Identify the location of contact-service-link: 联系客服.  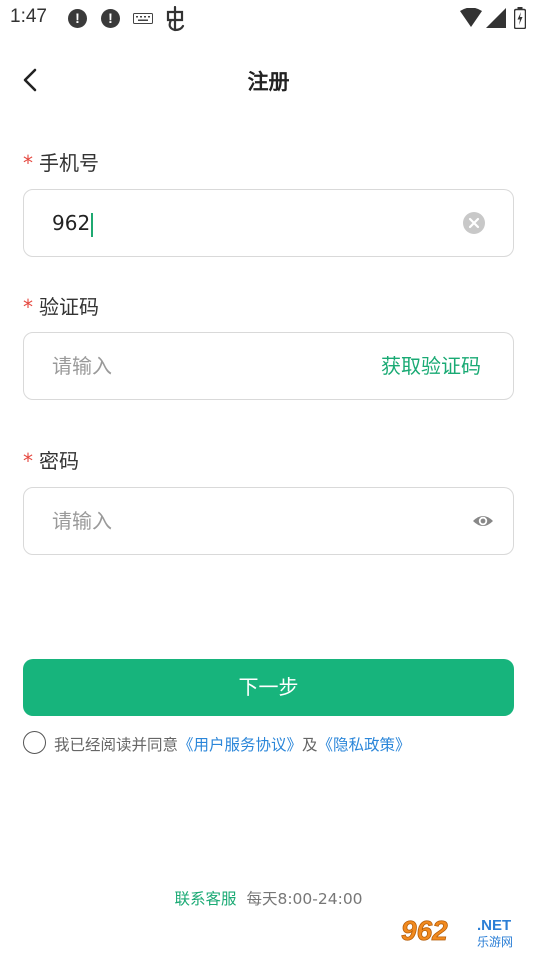
(205, 899).